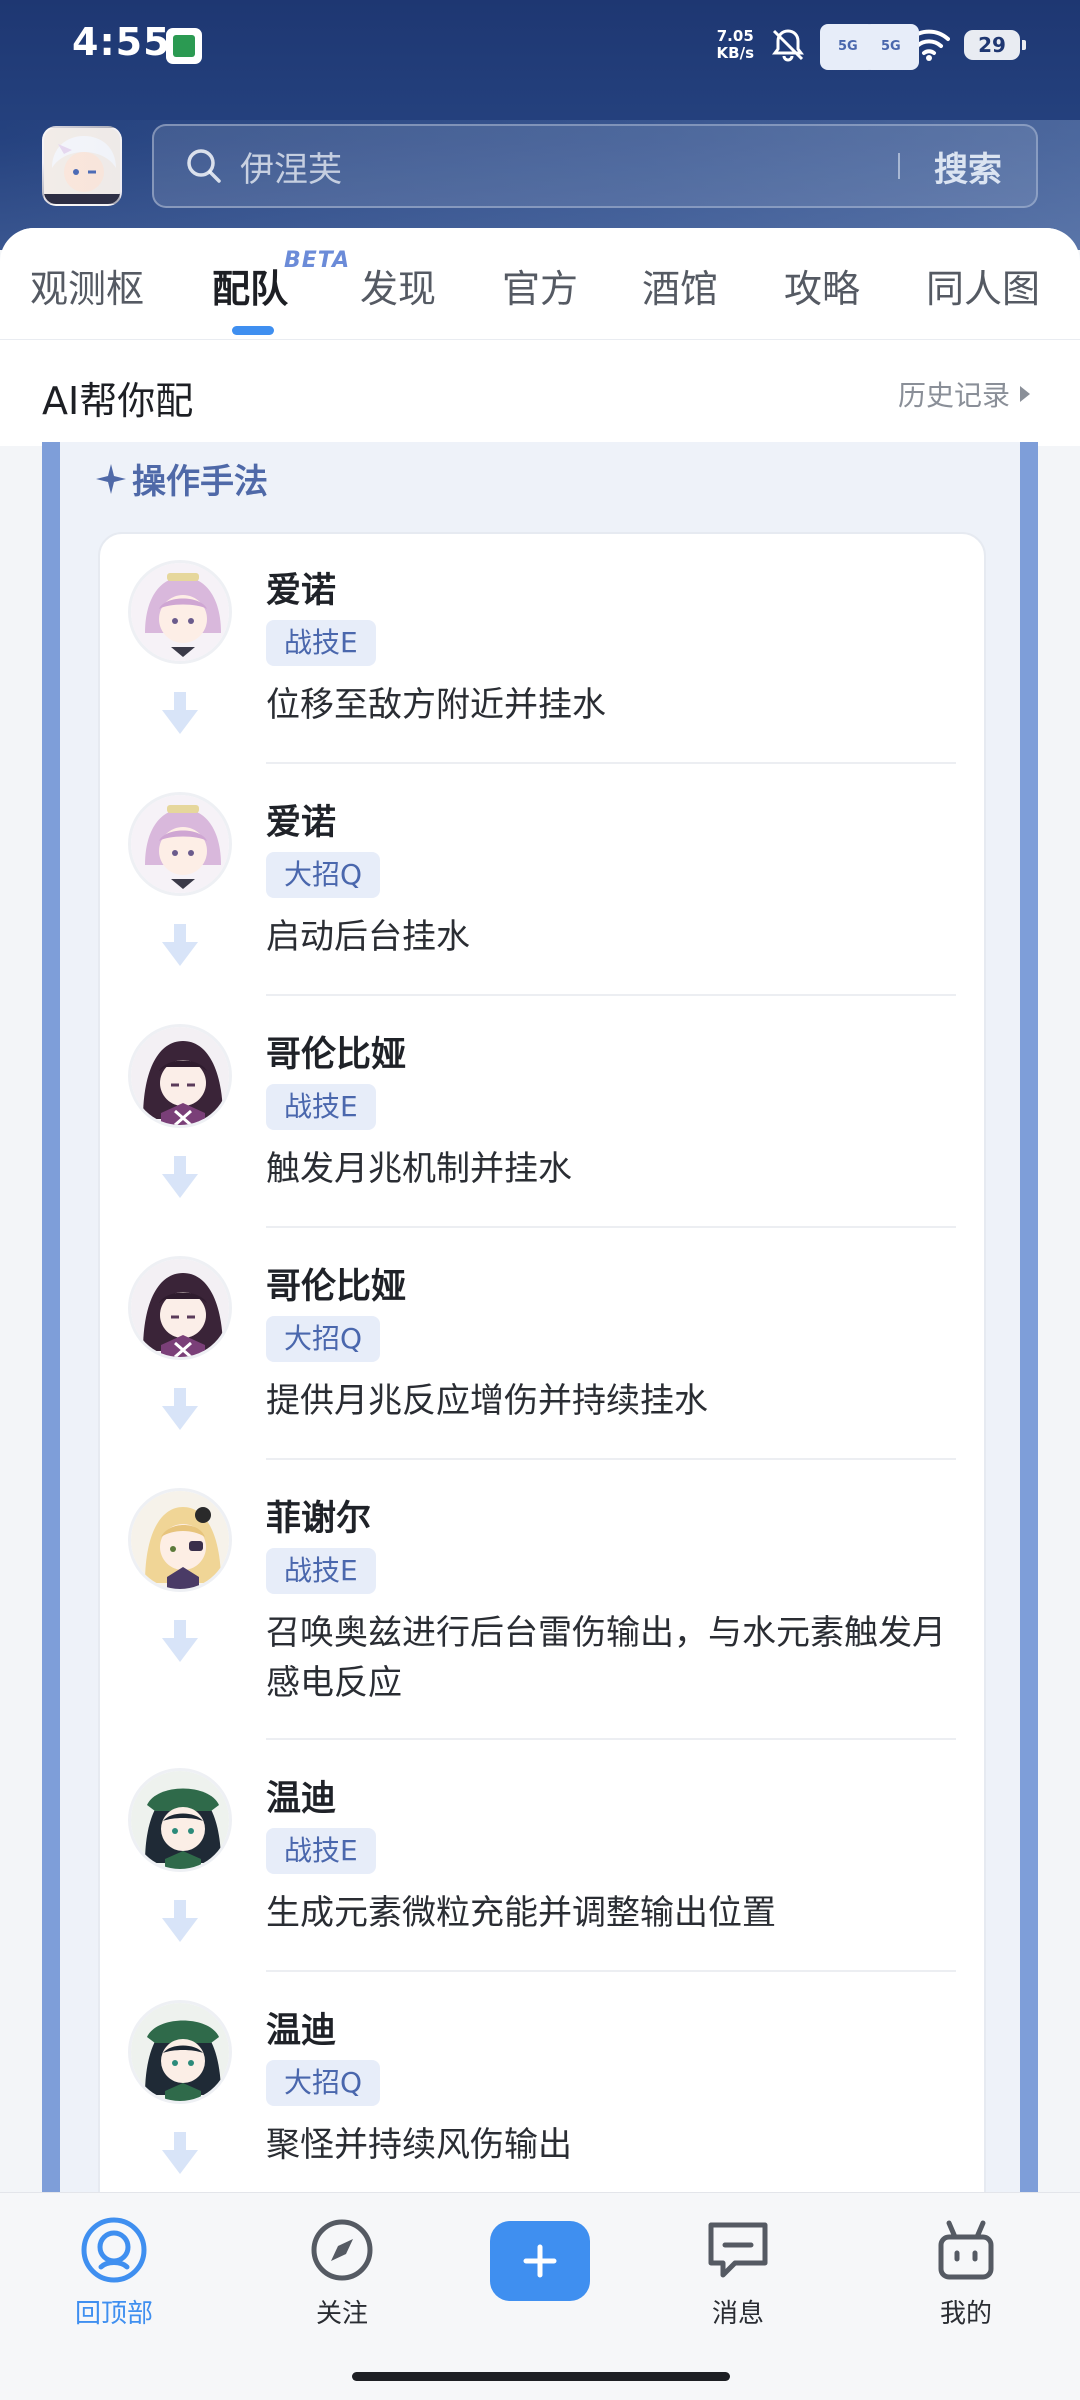  I want to click on history-link: 历史记录, so click(964, 394).